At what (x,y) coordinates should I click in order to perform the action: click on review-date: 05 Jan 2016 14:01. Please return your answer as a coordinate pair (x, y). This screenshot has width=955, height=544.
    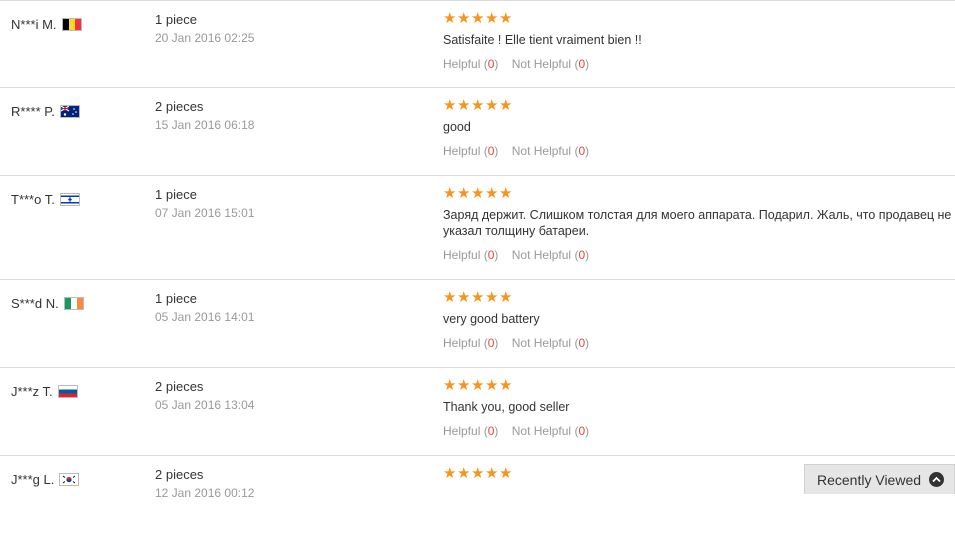
    Looking at the image, I should click on (205, 317).